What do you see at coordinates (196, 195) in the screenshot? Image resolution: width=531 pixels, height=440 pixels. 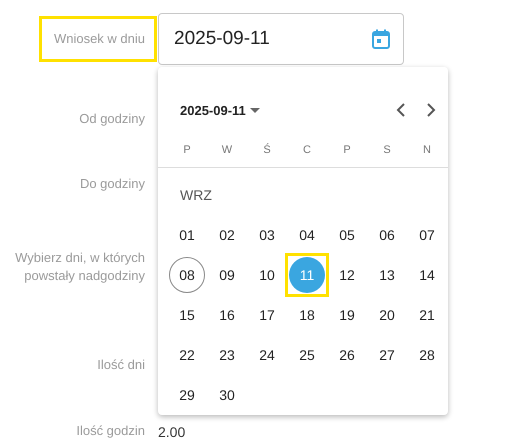 I see `month-label: WRZ` at bounding box center [196, 195].